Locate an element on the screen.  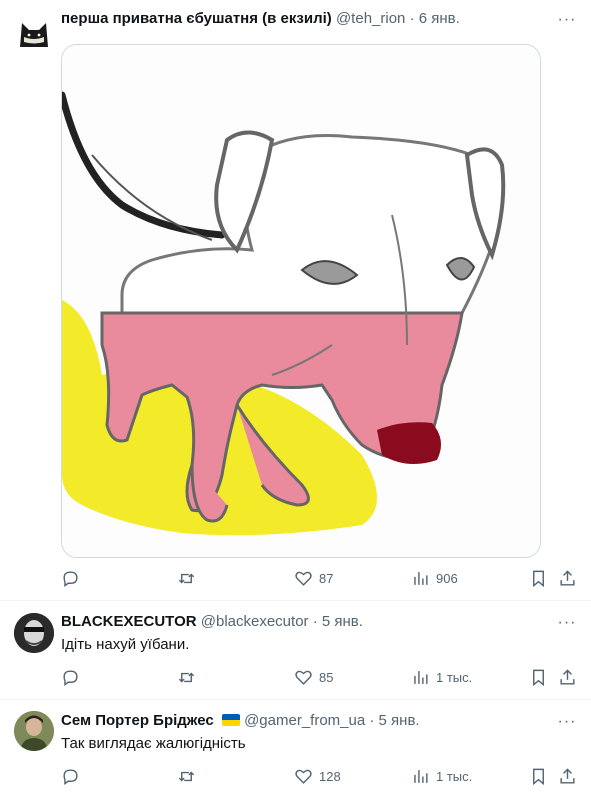
like-count: 128 is located at coordinates (330, 776).